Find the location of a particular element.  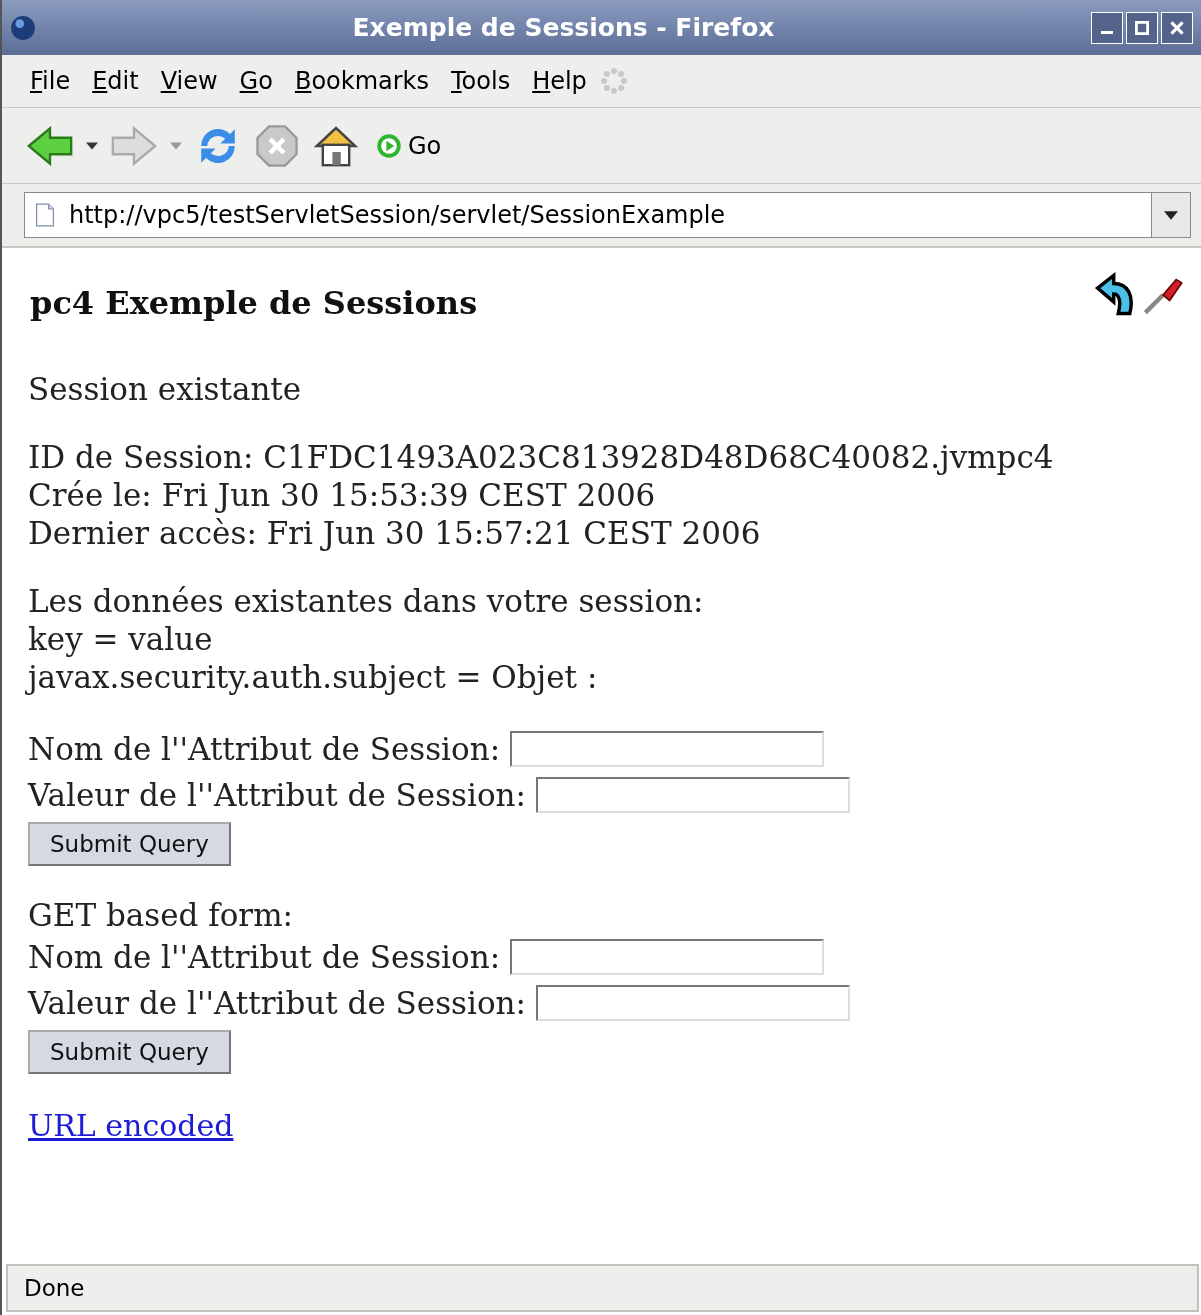

menu-item: Help is located at coordinates (560, 81).